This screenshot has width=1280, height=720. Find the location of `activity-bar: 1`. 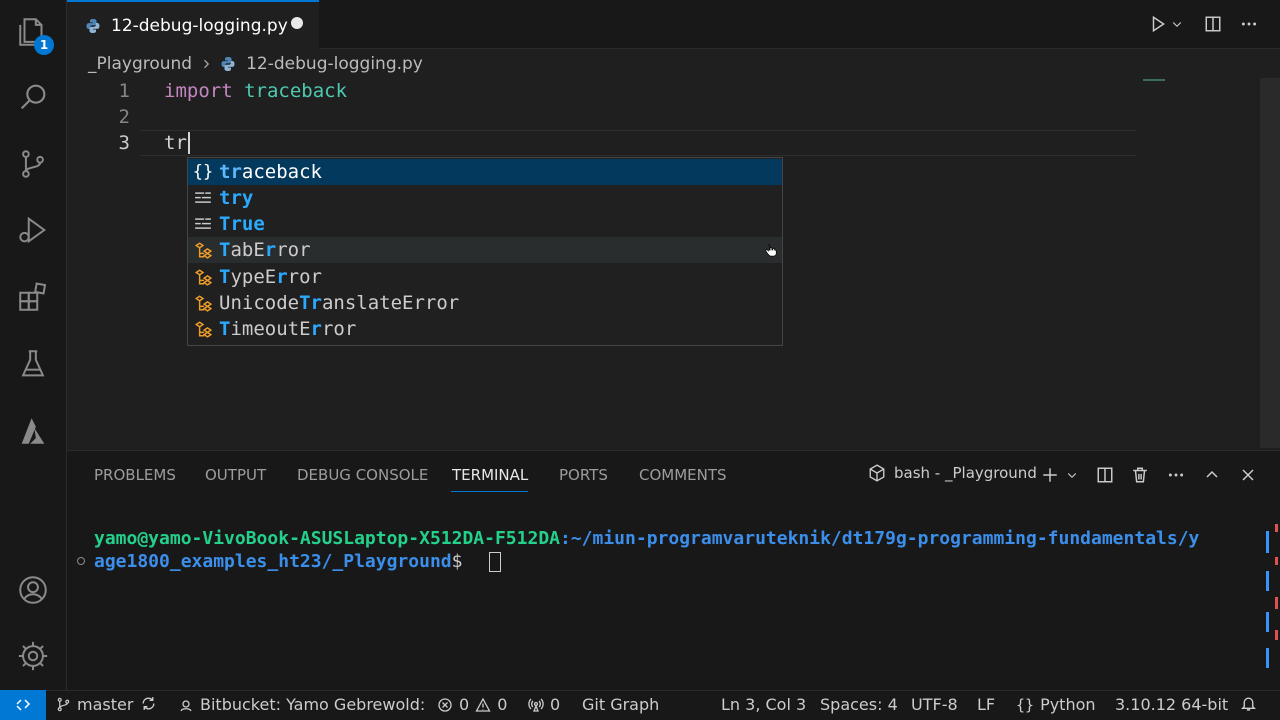

activity-bar: 1 is located at coordinates (33, 345).